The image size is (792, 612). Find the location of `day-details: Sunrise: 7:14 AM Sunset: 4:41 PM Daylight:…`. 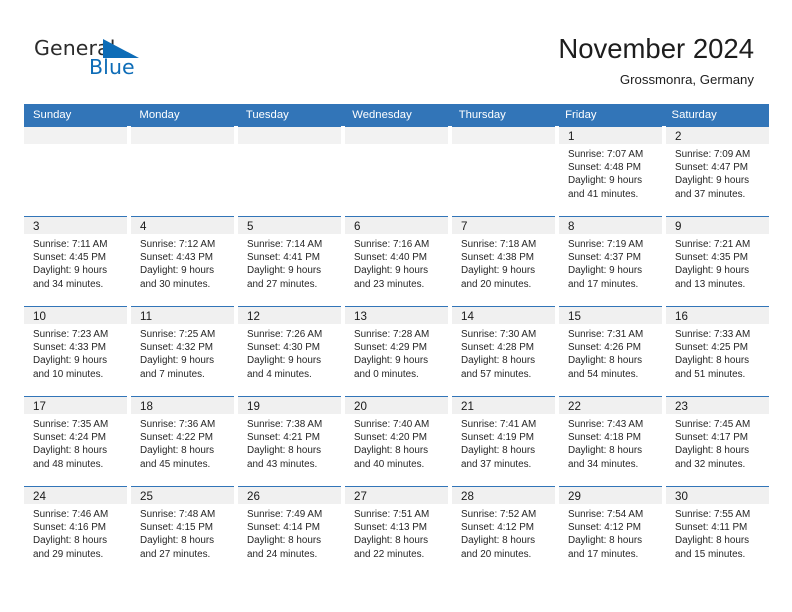

day-details: Sunrise: 7:14 AM Sunset: 4:41 PM Daylight:… is located at coordinates (289, 262).